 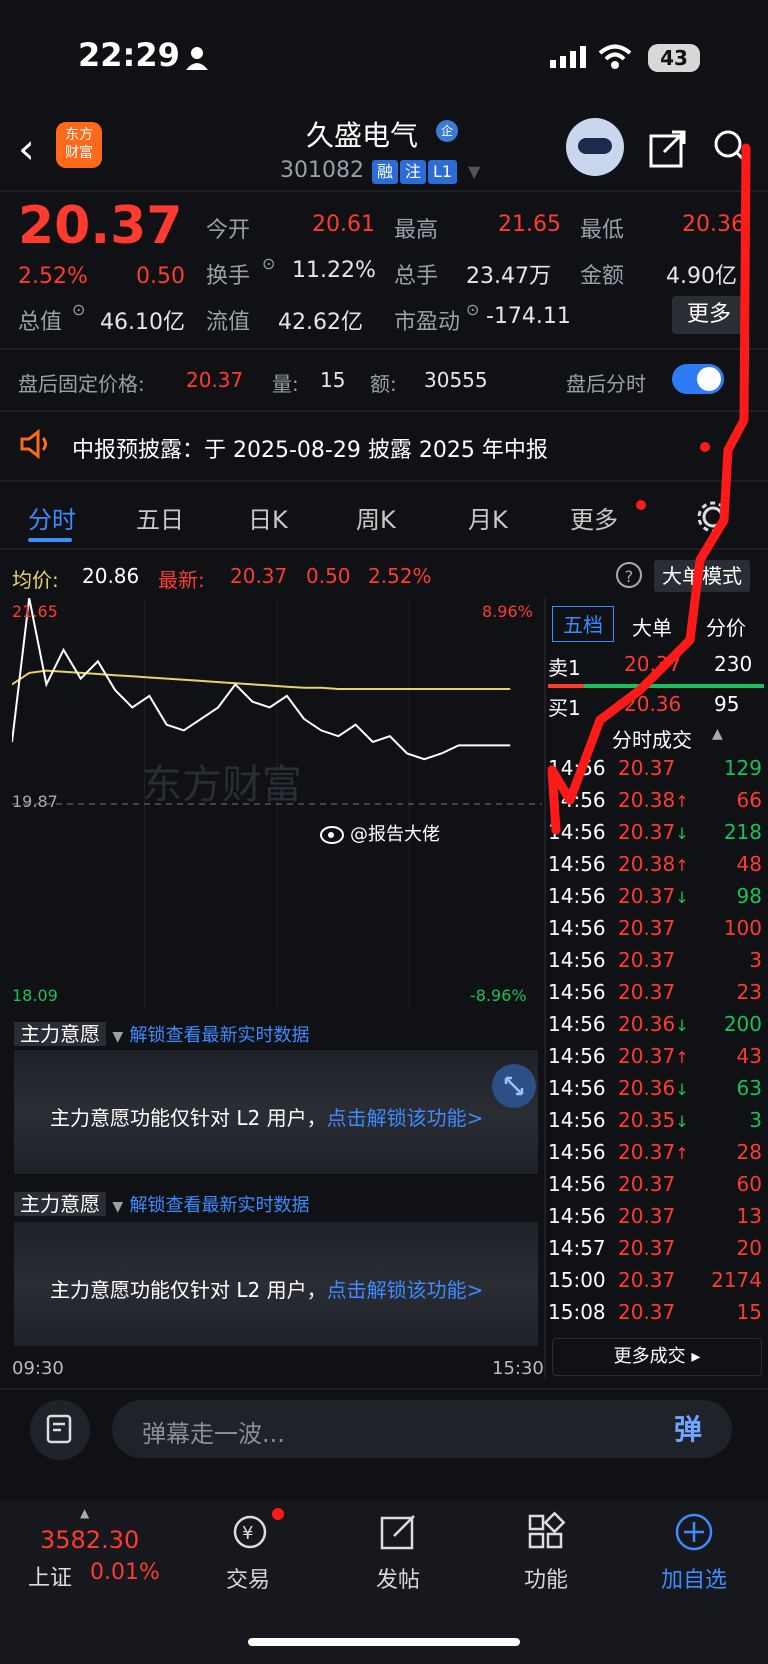 I want to click on back-button: ‹, so click(x=26, y=148).